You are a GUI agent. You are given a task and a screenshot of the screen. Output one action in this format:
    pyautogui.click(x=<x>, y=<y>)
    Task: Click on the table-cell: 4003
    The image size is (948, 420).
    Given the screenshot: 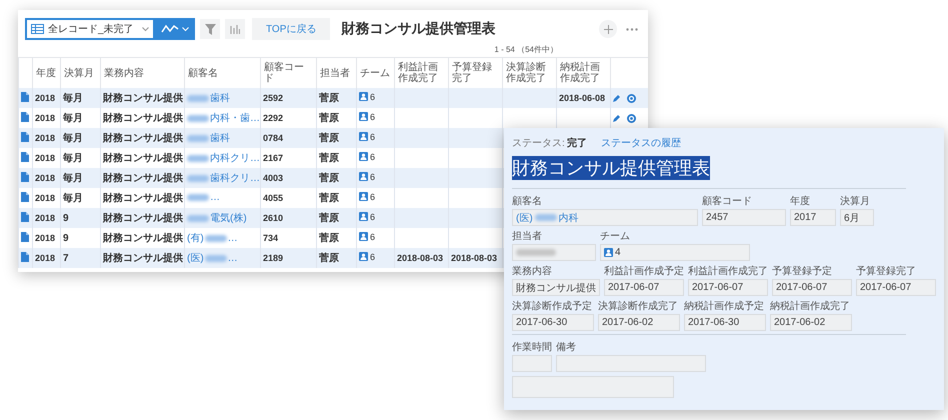 What is the action you would take?
    pyautogui.click(x=288, y=178)
    